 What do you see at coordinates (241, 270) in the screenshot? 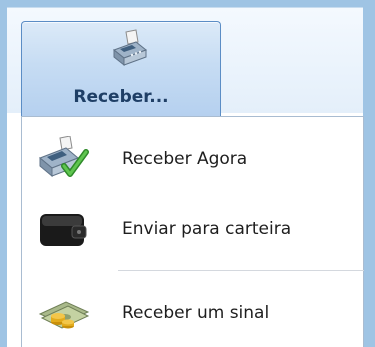
I see `menu-separator` at bounding box center [241, 270].